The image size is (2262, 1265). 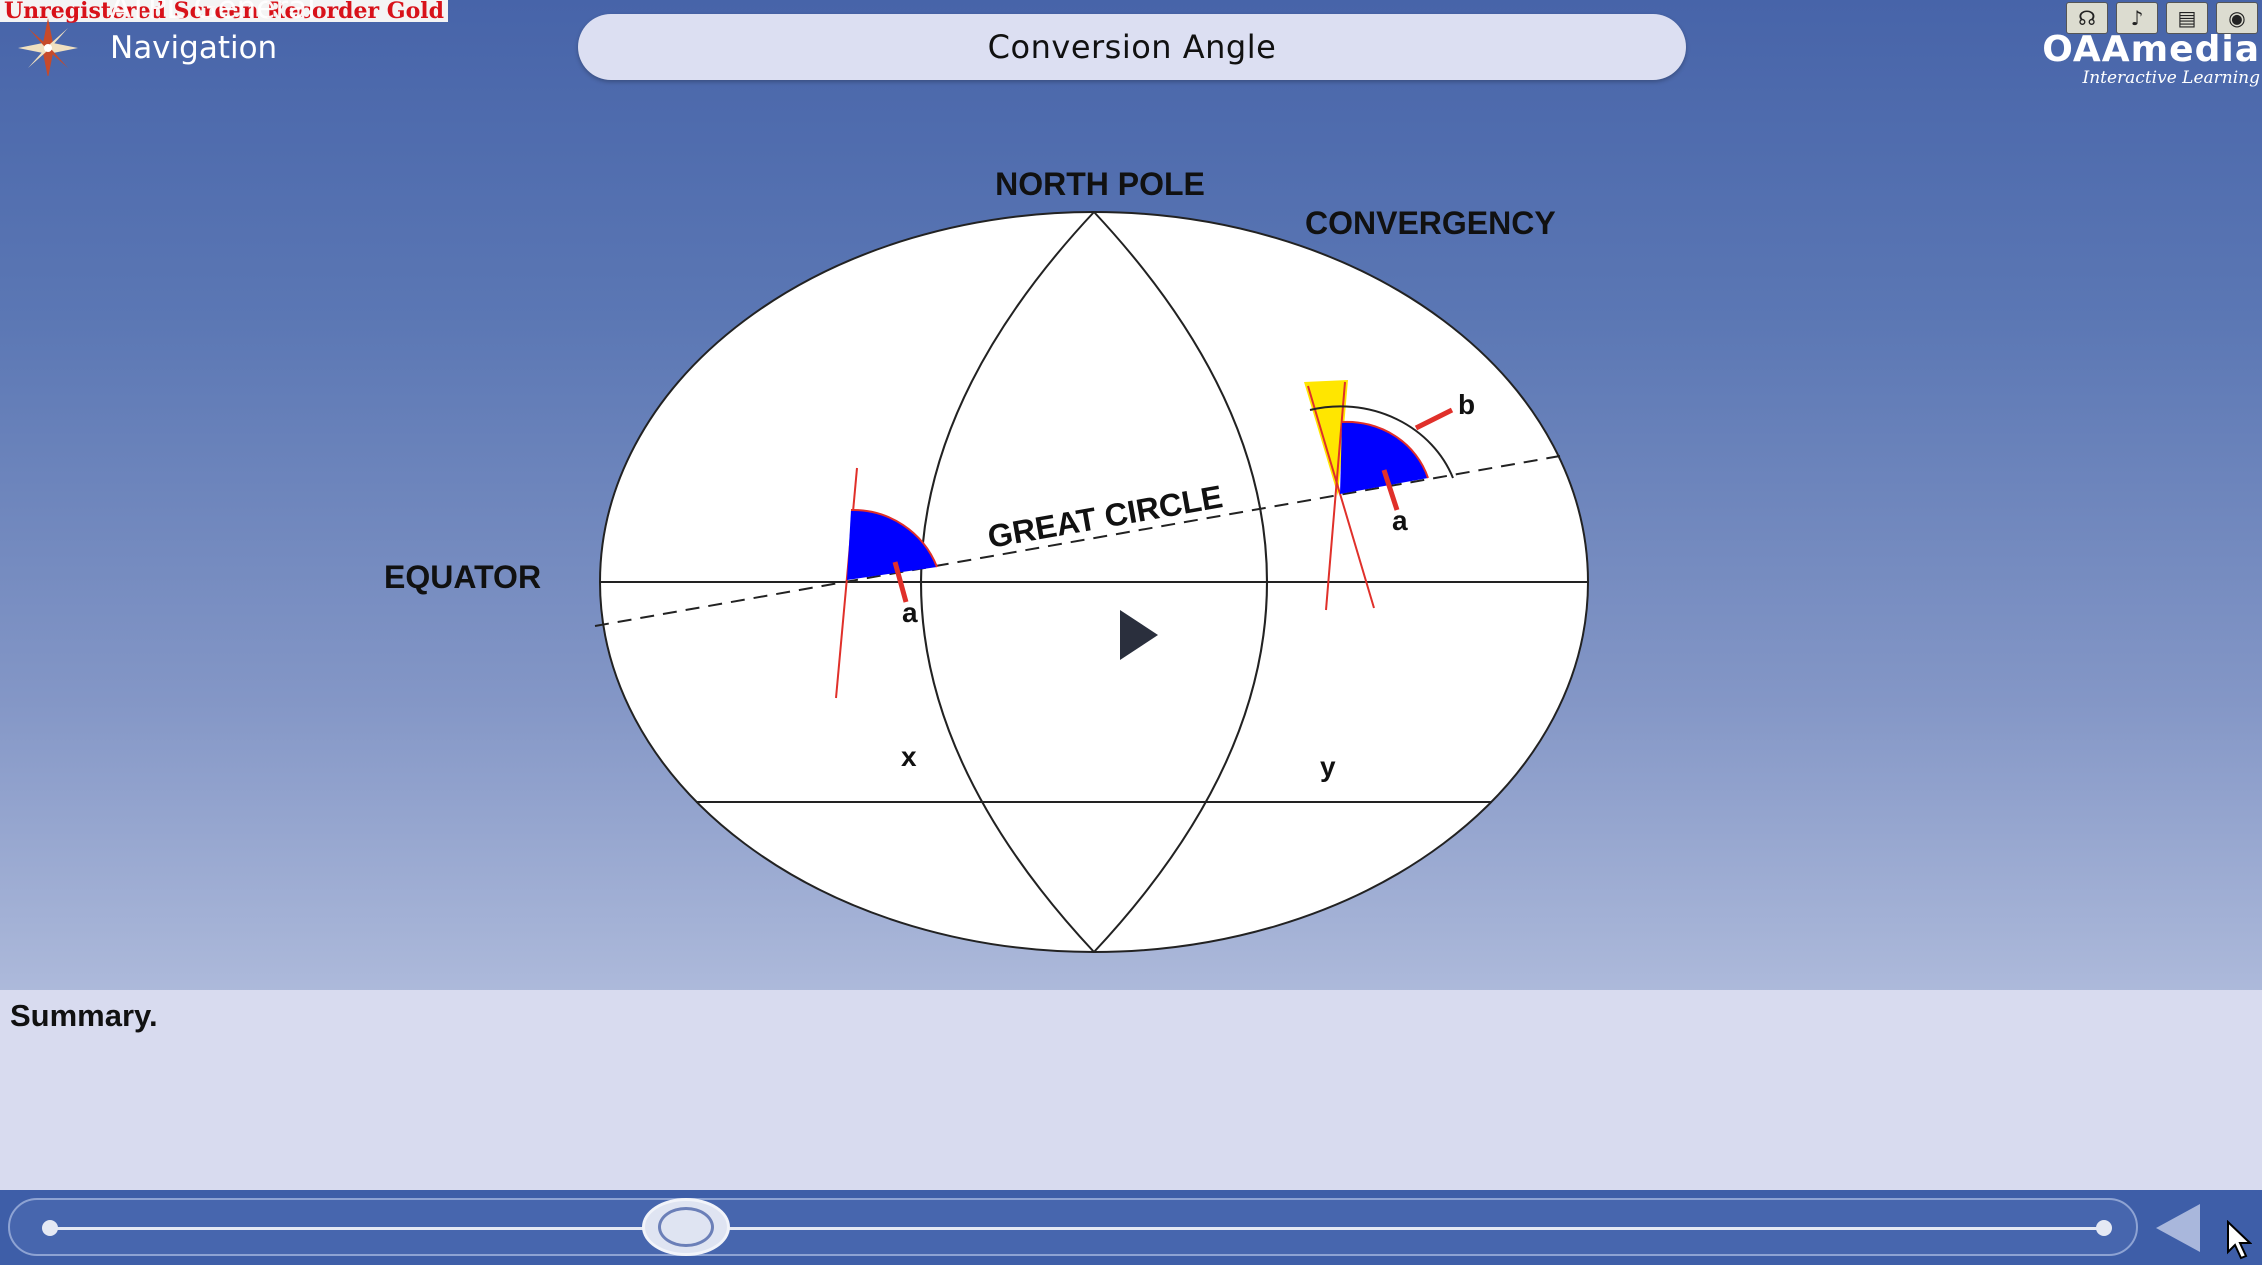 What do you see at coordinates (1080, 1228) in the screenshot?
I see `progress-line` at bounding box center [1080, 1228].